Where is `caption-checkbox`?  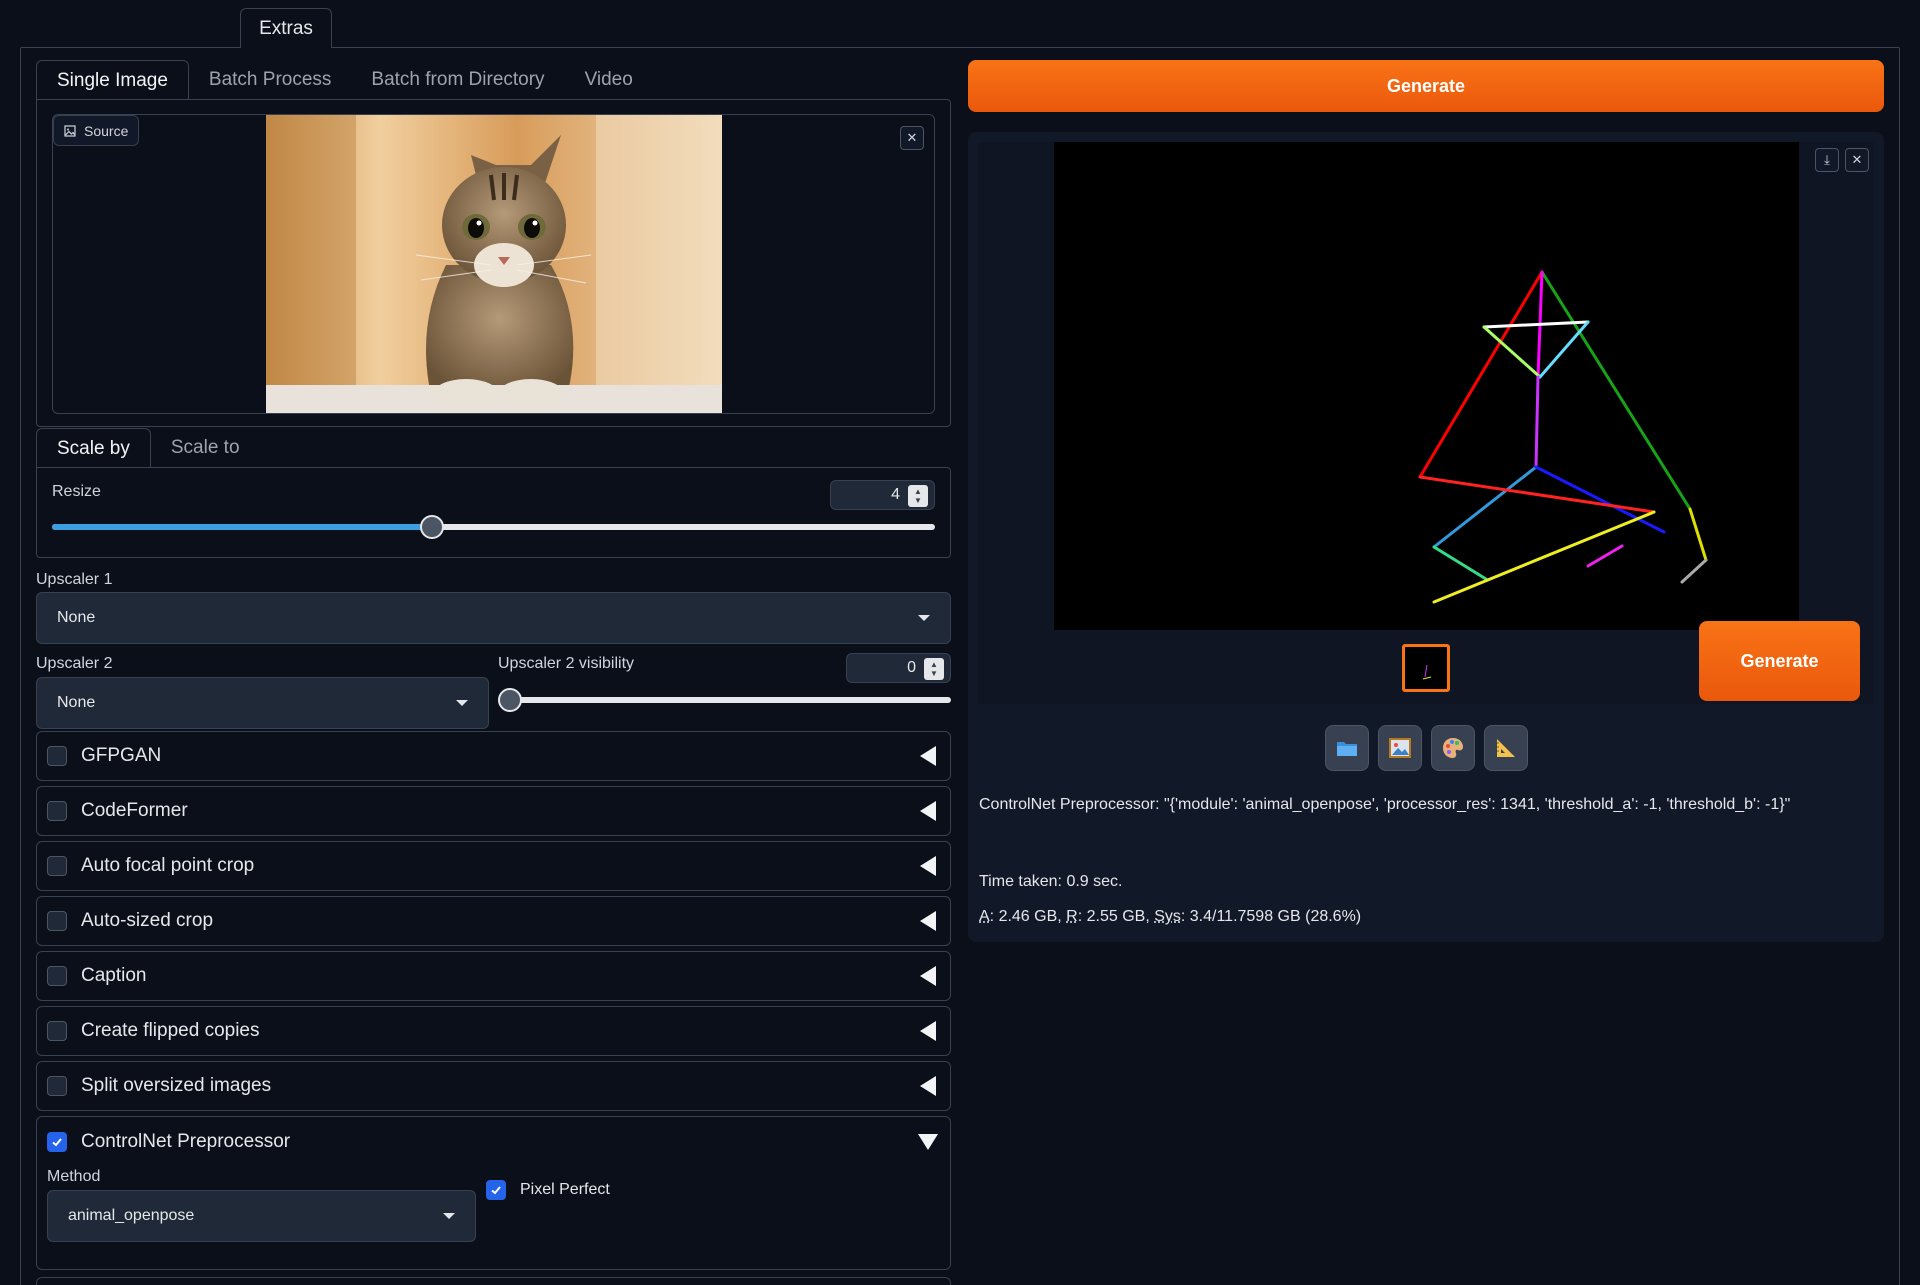 caption-checkbox is located at coordinates (57, 976).